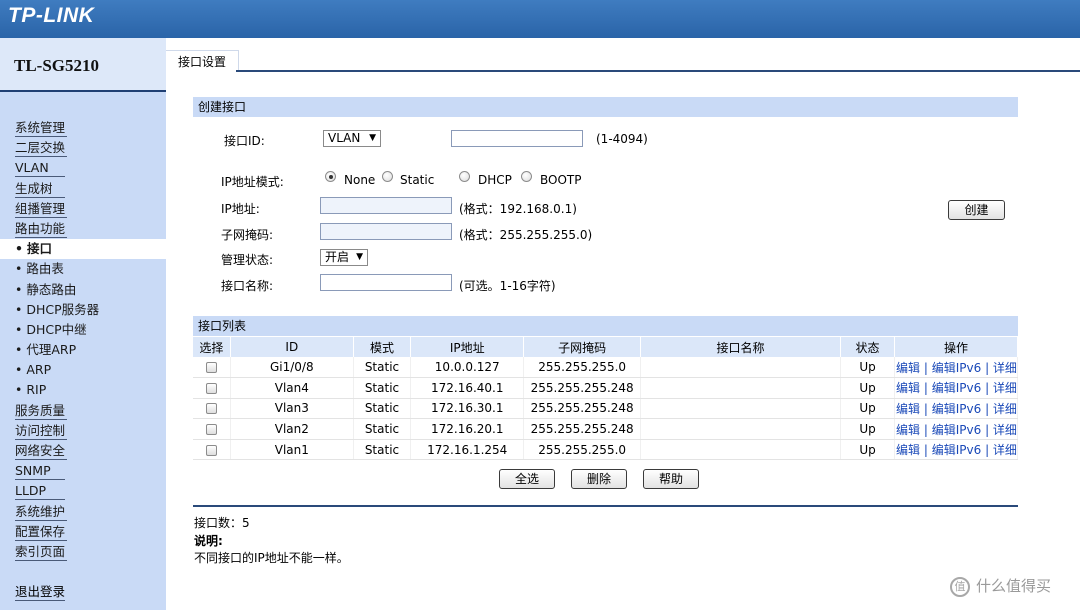 This screenshot has height=610, width=1080. What do you see at coordinates (83, 350) in the screenshot?
I see `sidebar-item: • 代理ARP` at bounding box center [83, 350].